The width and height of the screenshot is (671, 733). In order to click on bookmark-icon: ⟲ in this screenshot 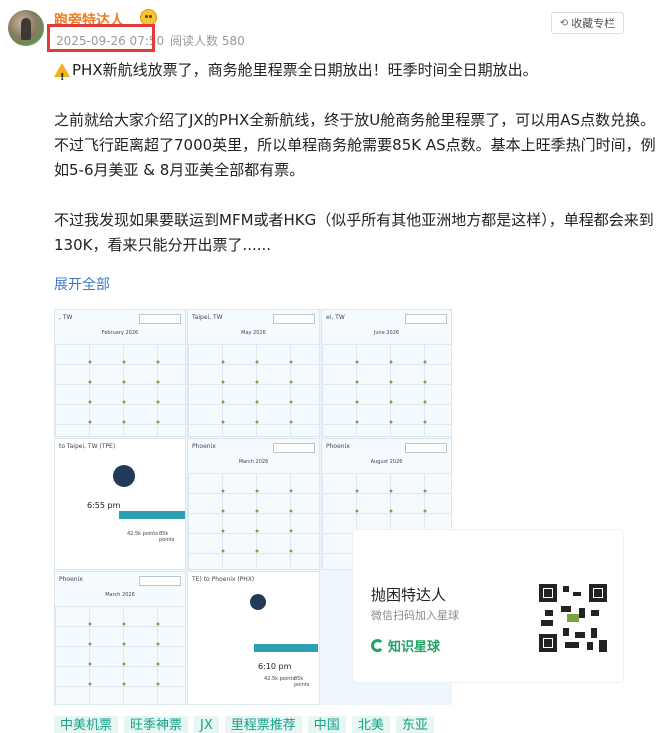, I will do `click(564, 23)`.